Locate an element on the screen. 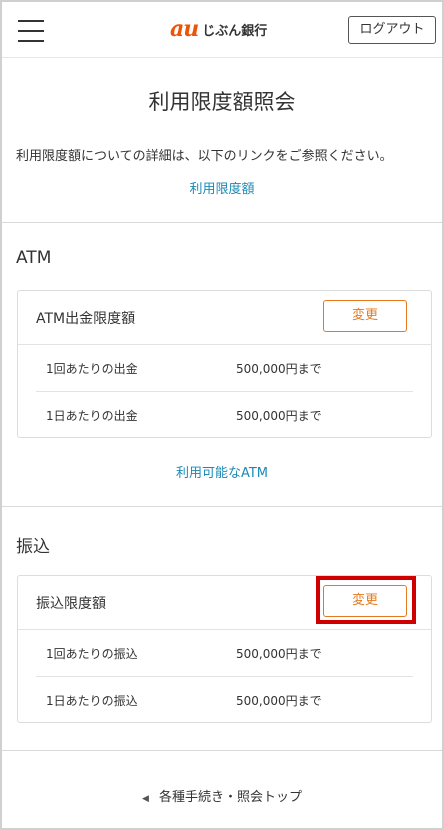  back-to-top-link: ◀ 各種手続き・照会トップ is located at coordinates (222, 795).